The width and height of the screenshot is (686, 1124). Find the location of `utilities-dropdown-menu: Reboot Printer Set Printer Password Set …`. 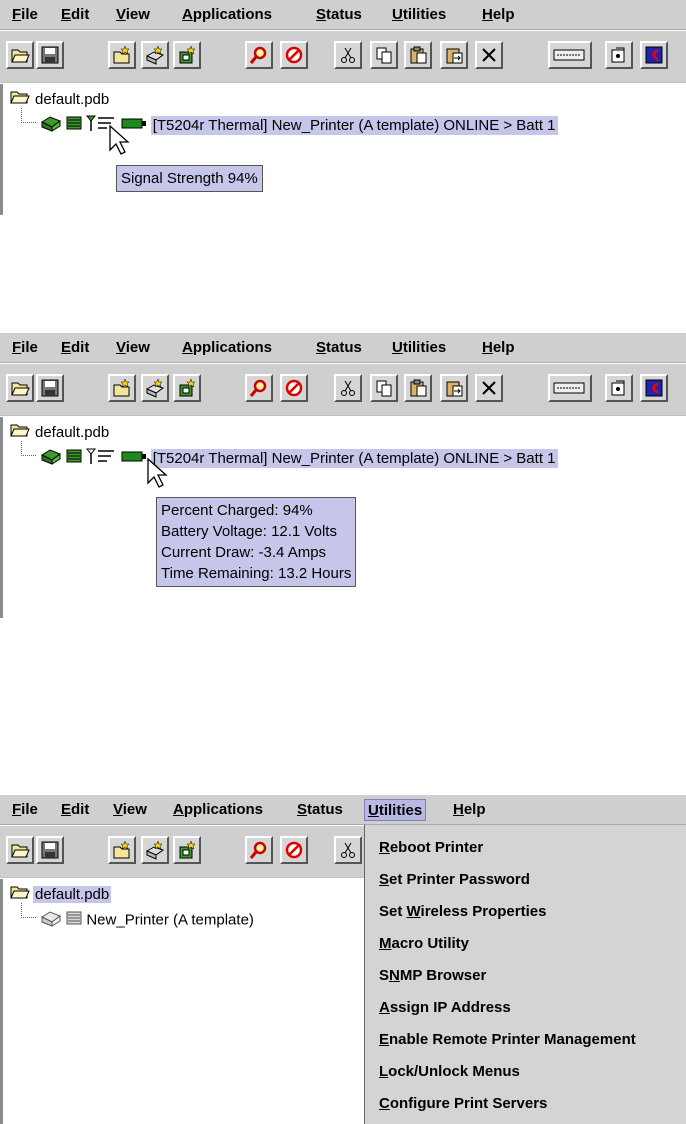

utilities-dropdown-menu: Reboot Printer Set Printer Password Set … is located at coordinates (525, 974).